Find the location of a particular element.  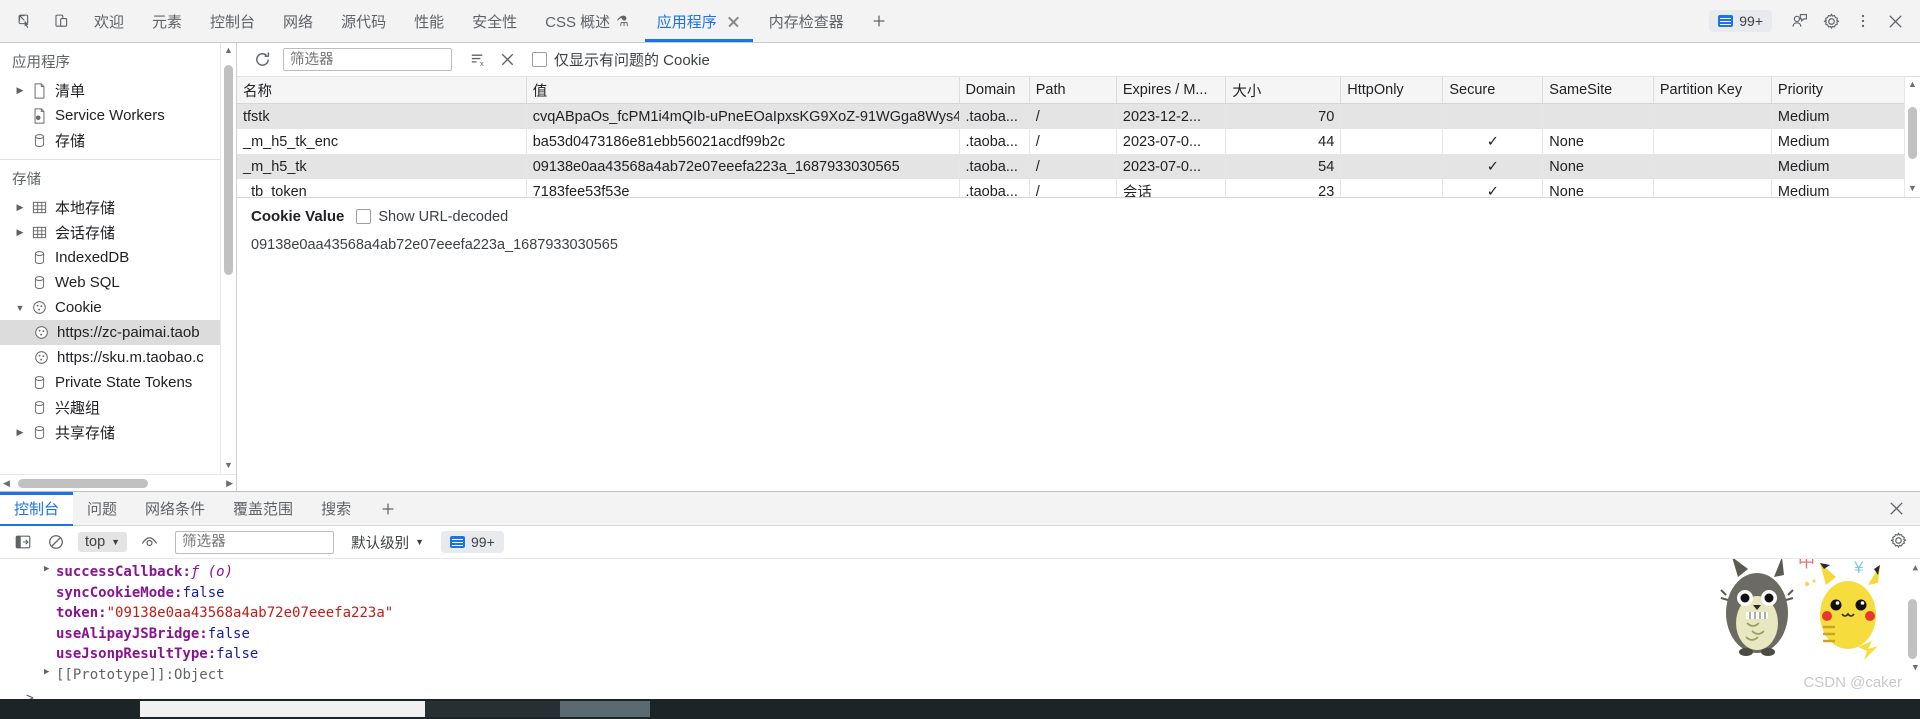

device-toolbar-icon is located at coordinates (61, 21).